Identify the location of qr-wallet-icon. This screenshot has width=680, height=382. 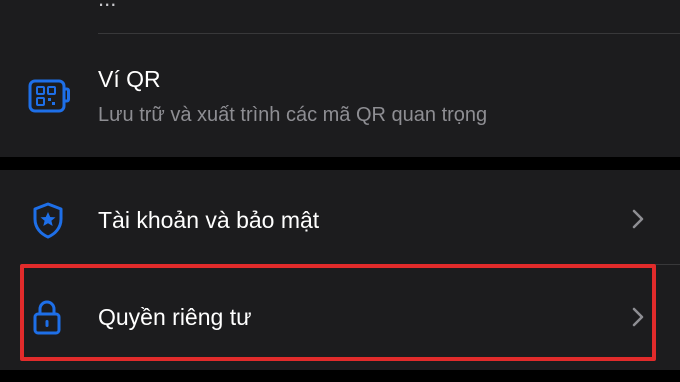
(49, 98).